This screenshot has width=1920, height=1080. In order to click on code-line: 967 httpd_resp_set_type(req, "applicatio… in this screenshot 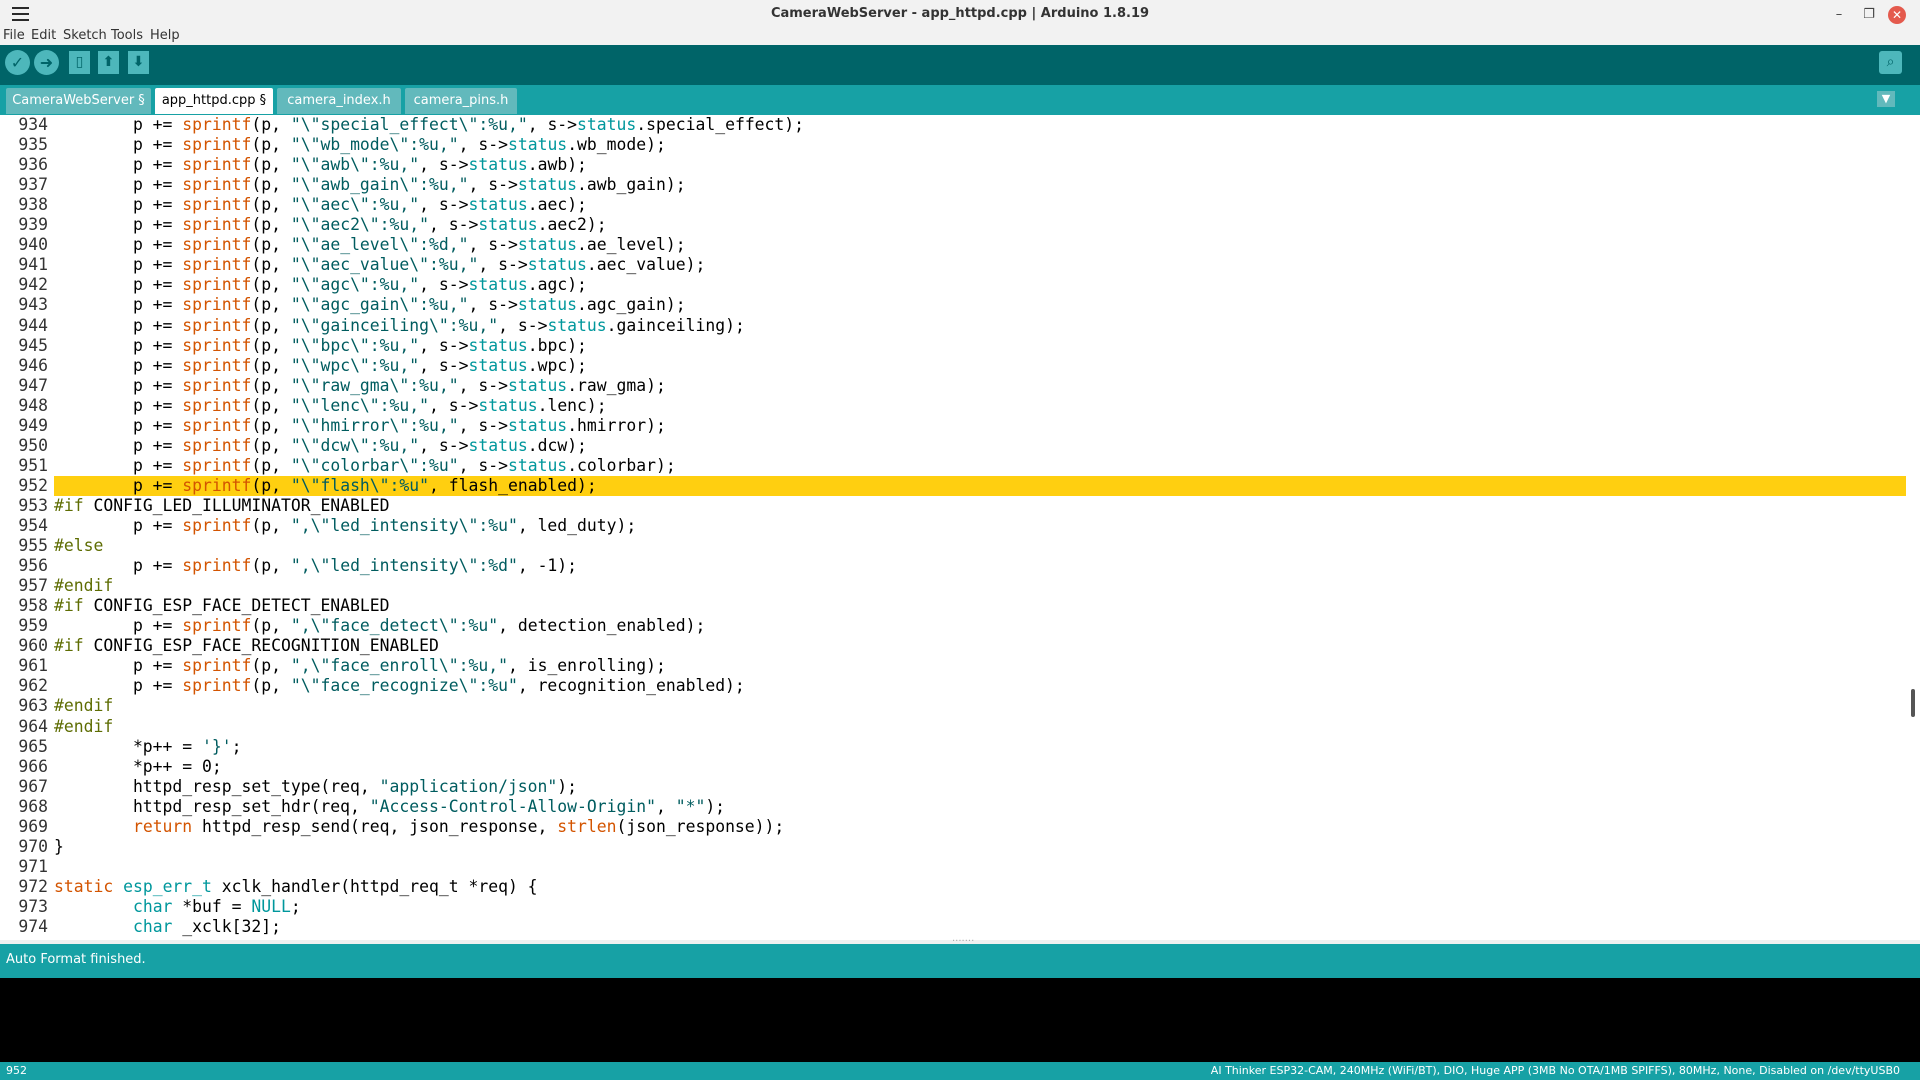, I will do `click(953, 787)`.